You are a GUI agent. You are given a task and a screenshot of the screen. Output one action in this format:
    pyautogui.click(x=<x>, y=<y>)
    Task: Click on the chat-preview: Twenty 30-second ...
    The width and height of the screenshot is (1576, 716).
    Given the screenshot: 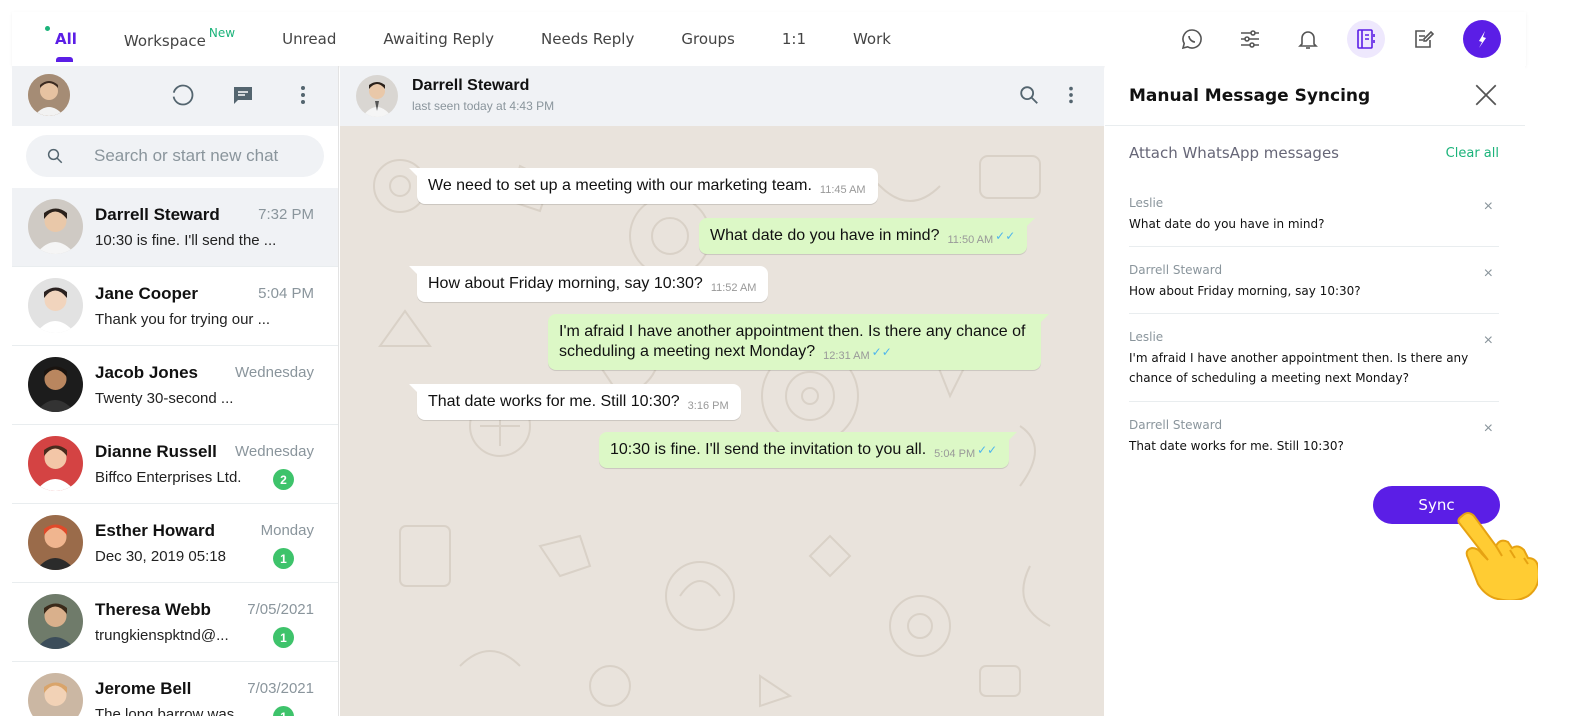 What is the action you would take?
    pyautogui.click(x=164, y=398)
    